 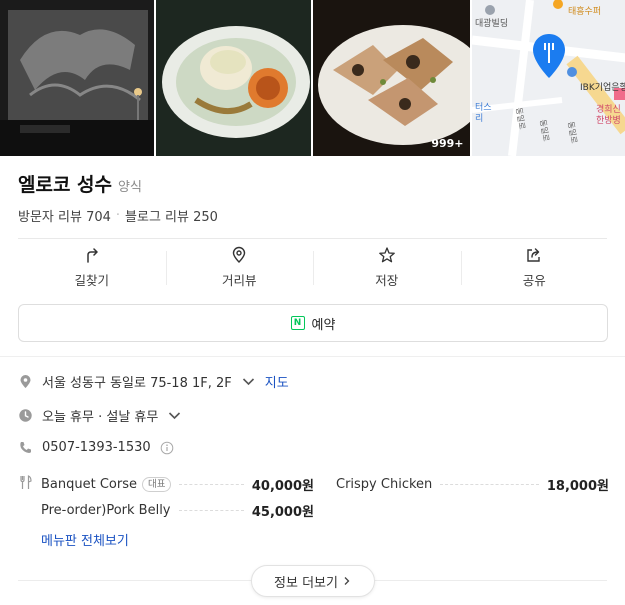 What do you see at coordinates (577, 486) in the screenshot?
I see `menu-item-price: 18,000원` at bounding box center [577, 486].